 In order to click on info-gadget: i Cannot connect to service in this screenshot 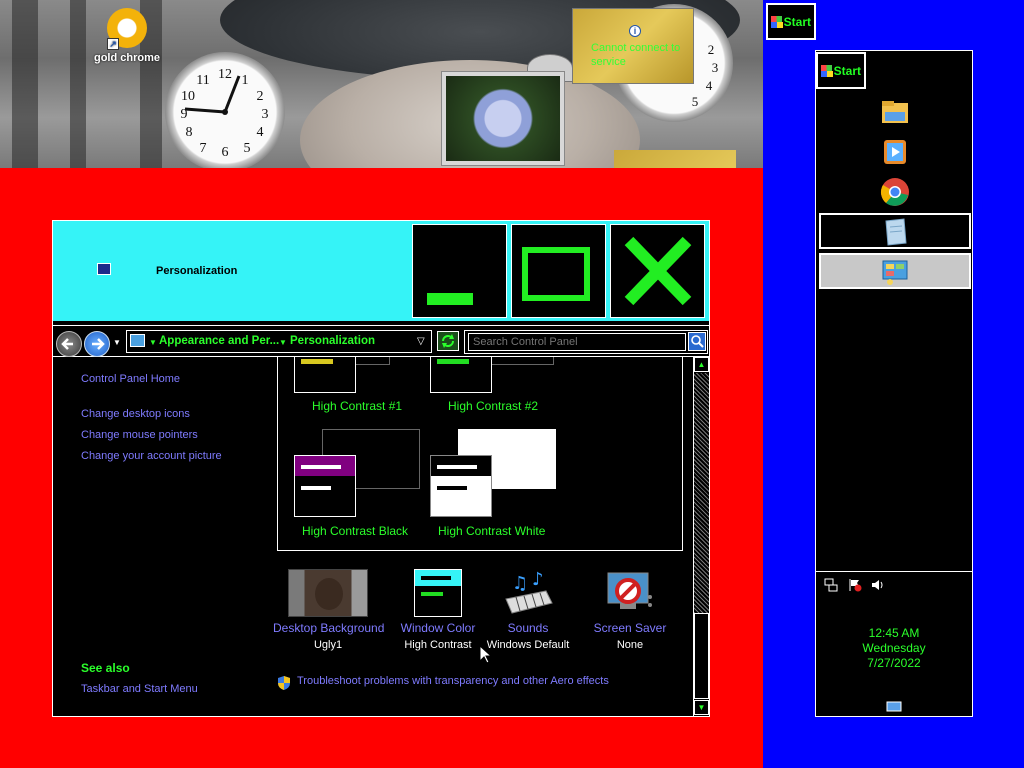, I will do `click(633, 46)`.